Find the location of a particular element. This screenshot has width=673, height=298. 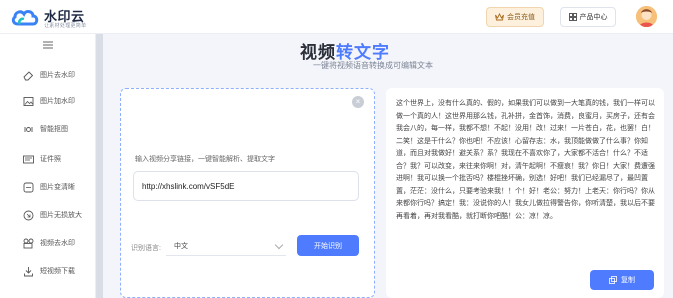

sidebar-item-image-clarify: 图片变清晰 is located at coordinates (48, 187).